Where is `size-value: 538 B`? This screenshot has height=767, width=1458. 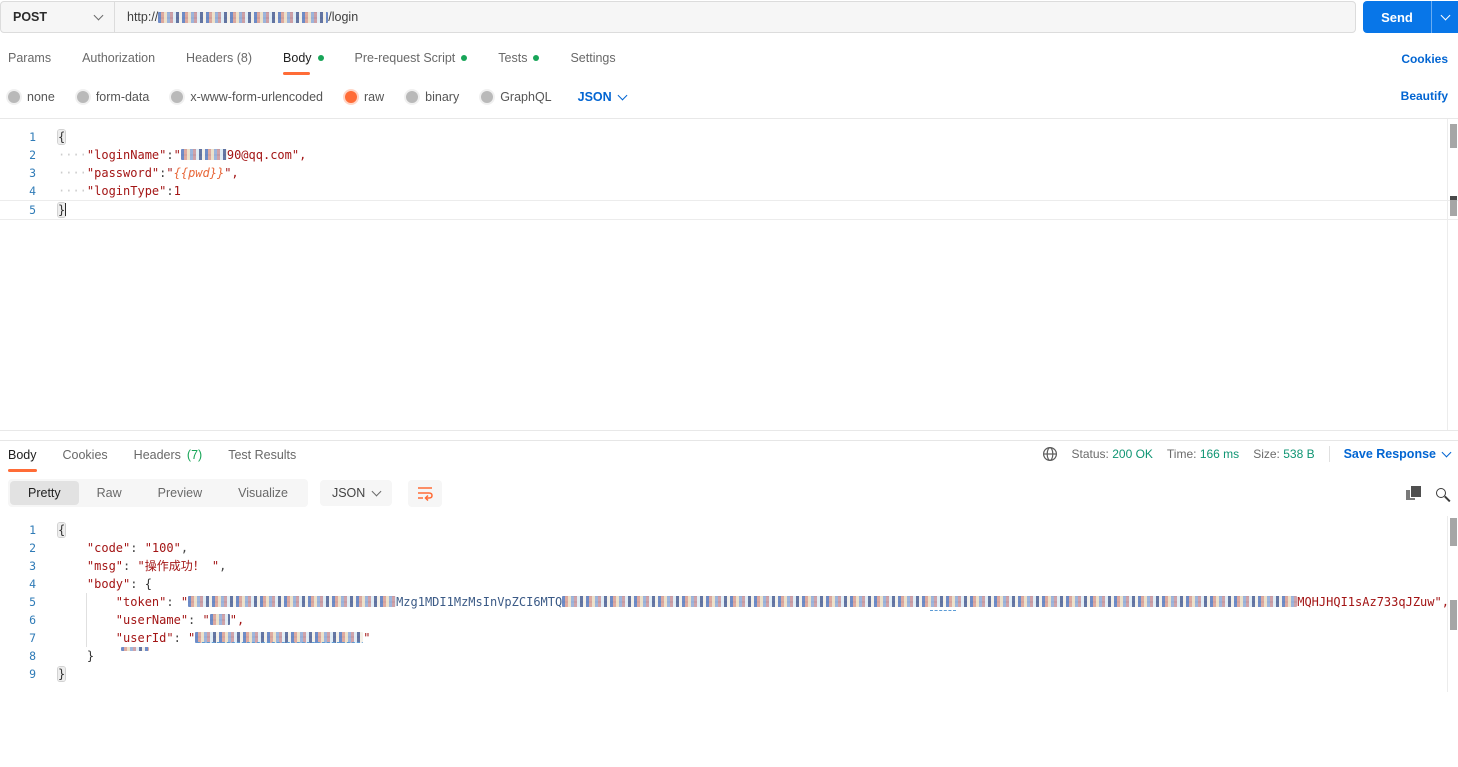
size-value: 538 B is located at coordinates (1299, 454).